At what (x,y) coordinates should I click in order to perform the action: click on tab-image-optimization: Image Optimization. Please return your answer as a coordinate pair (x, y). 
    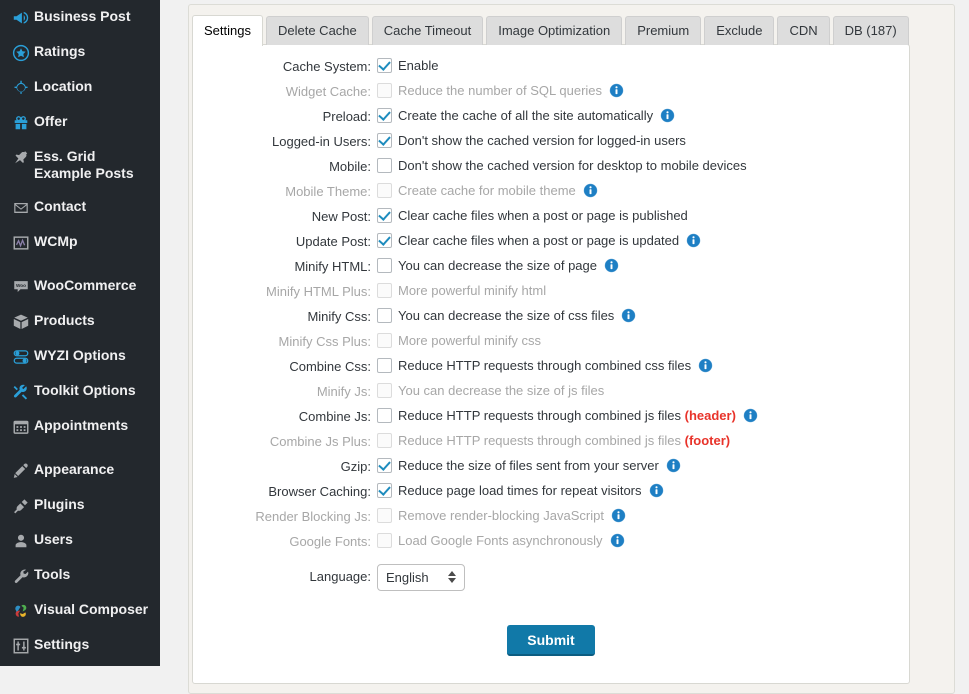
    Looking at the image, I should click on (554, 30).